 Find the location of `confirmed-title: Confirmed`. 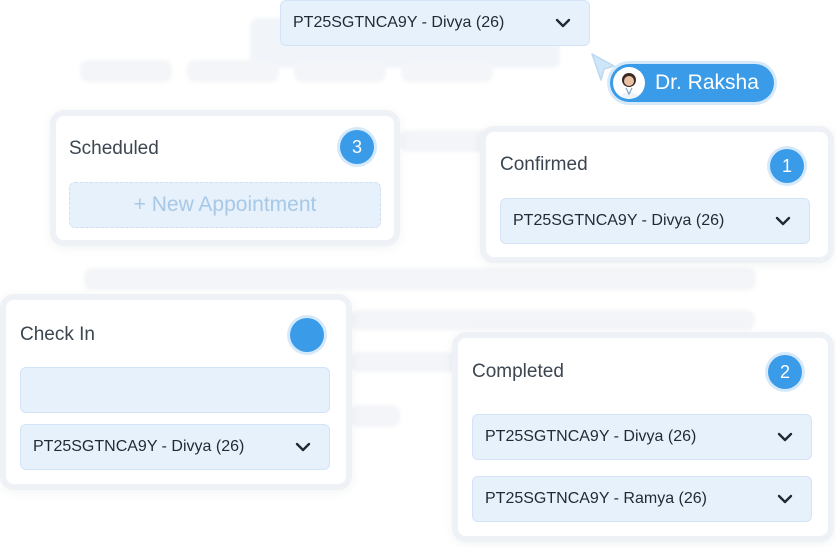

confirmed-title: Confirmed is located at coordinates (544, 164).